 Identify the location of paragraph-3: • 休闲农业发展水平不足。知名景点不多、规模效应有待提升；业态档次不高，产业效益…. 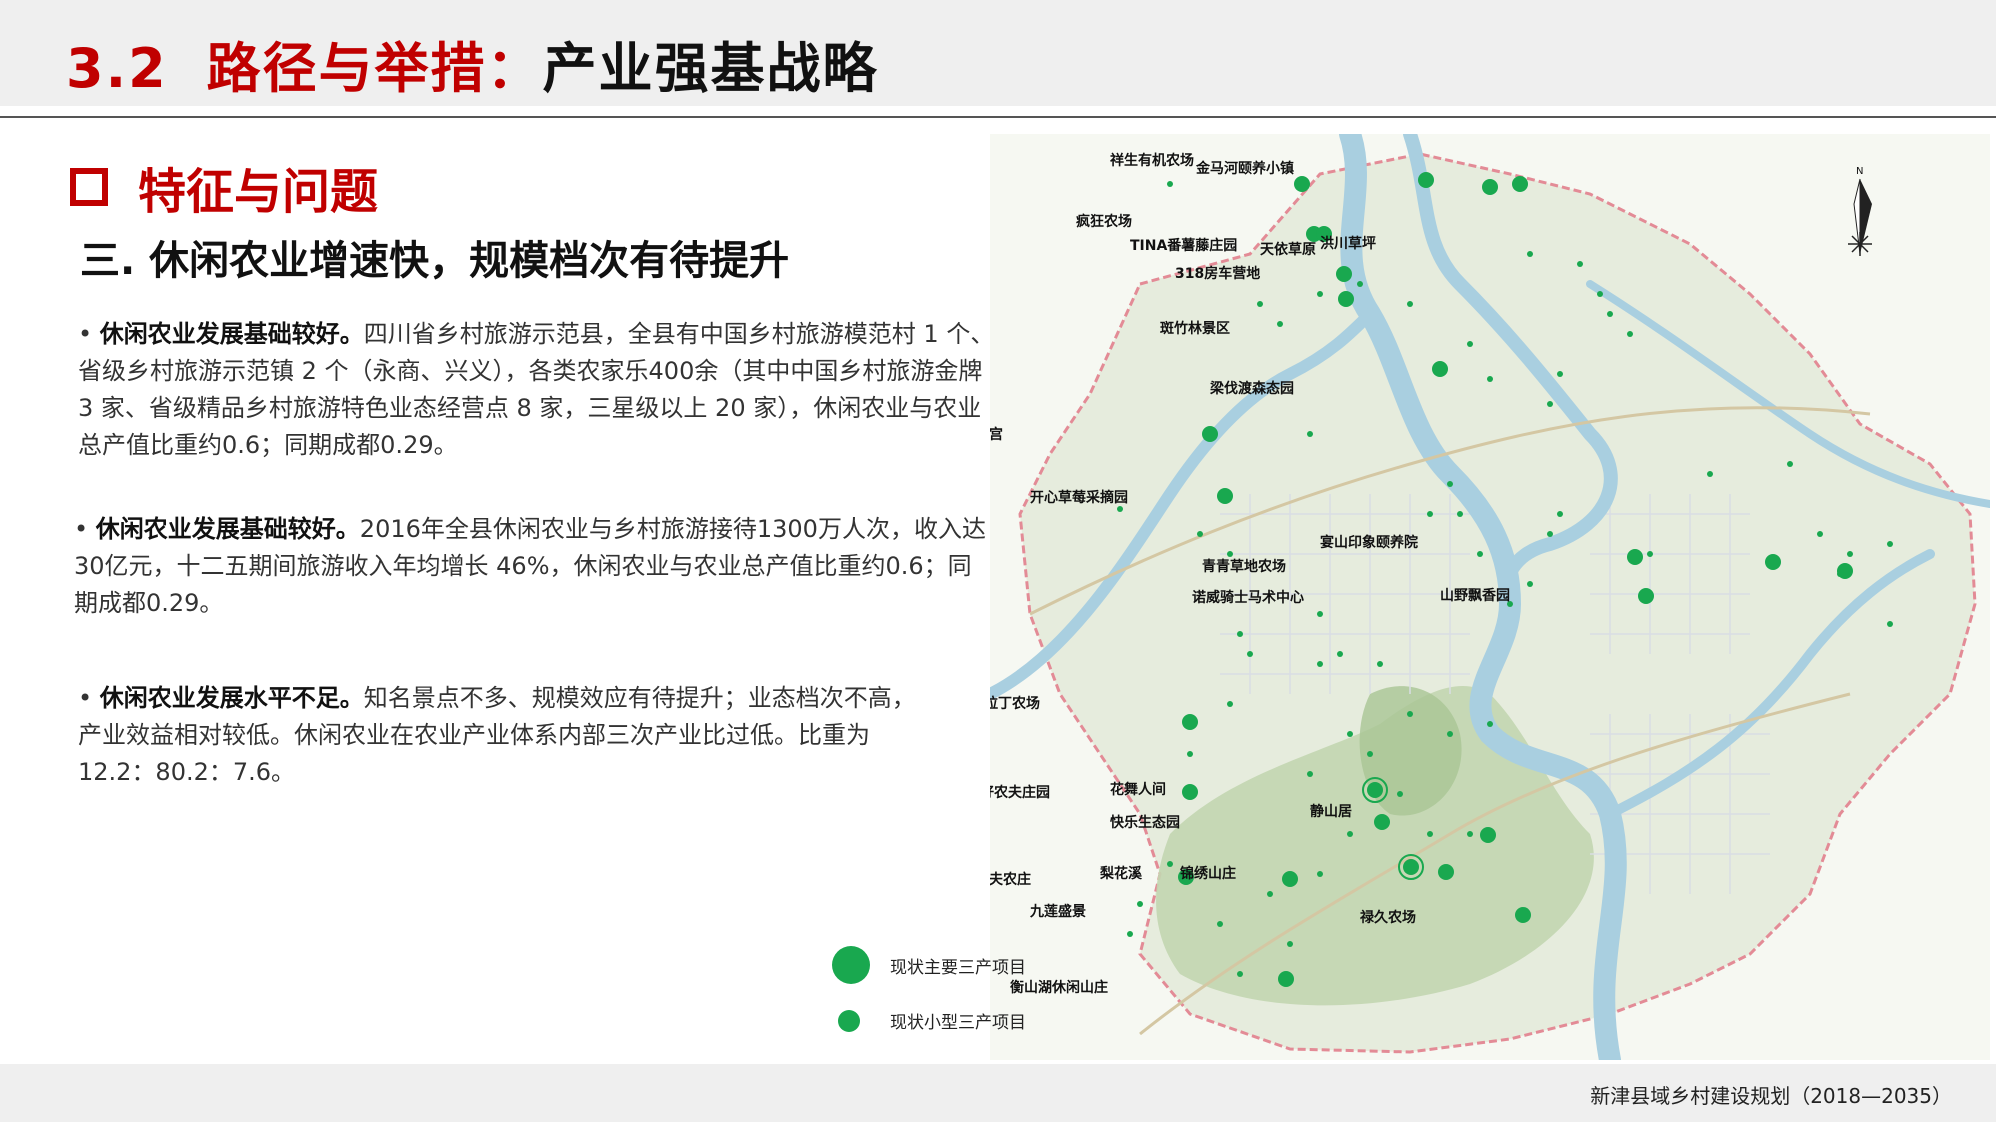
(503, 735).